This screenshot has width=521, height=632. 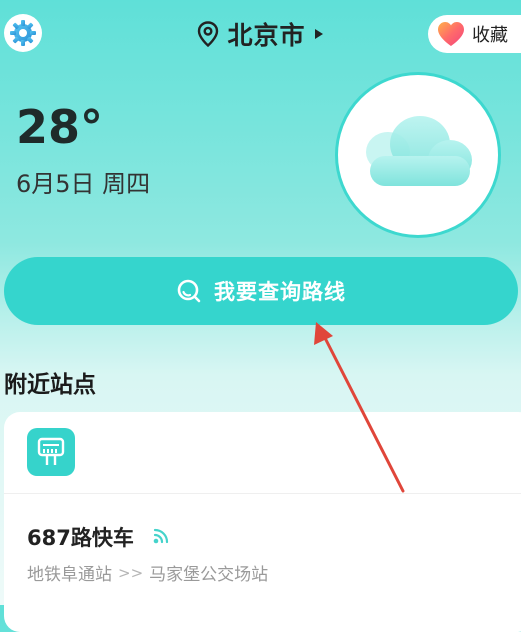 I want to click on route-from: 地铁阜通站, so click(x=69, y=575).